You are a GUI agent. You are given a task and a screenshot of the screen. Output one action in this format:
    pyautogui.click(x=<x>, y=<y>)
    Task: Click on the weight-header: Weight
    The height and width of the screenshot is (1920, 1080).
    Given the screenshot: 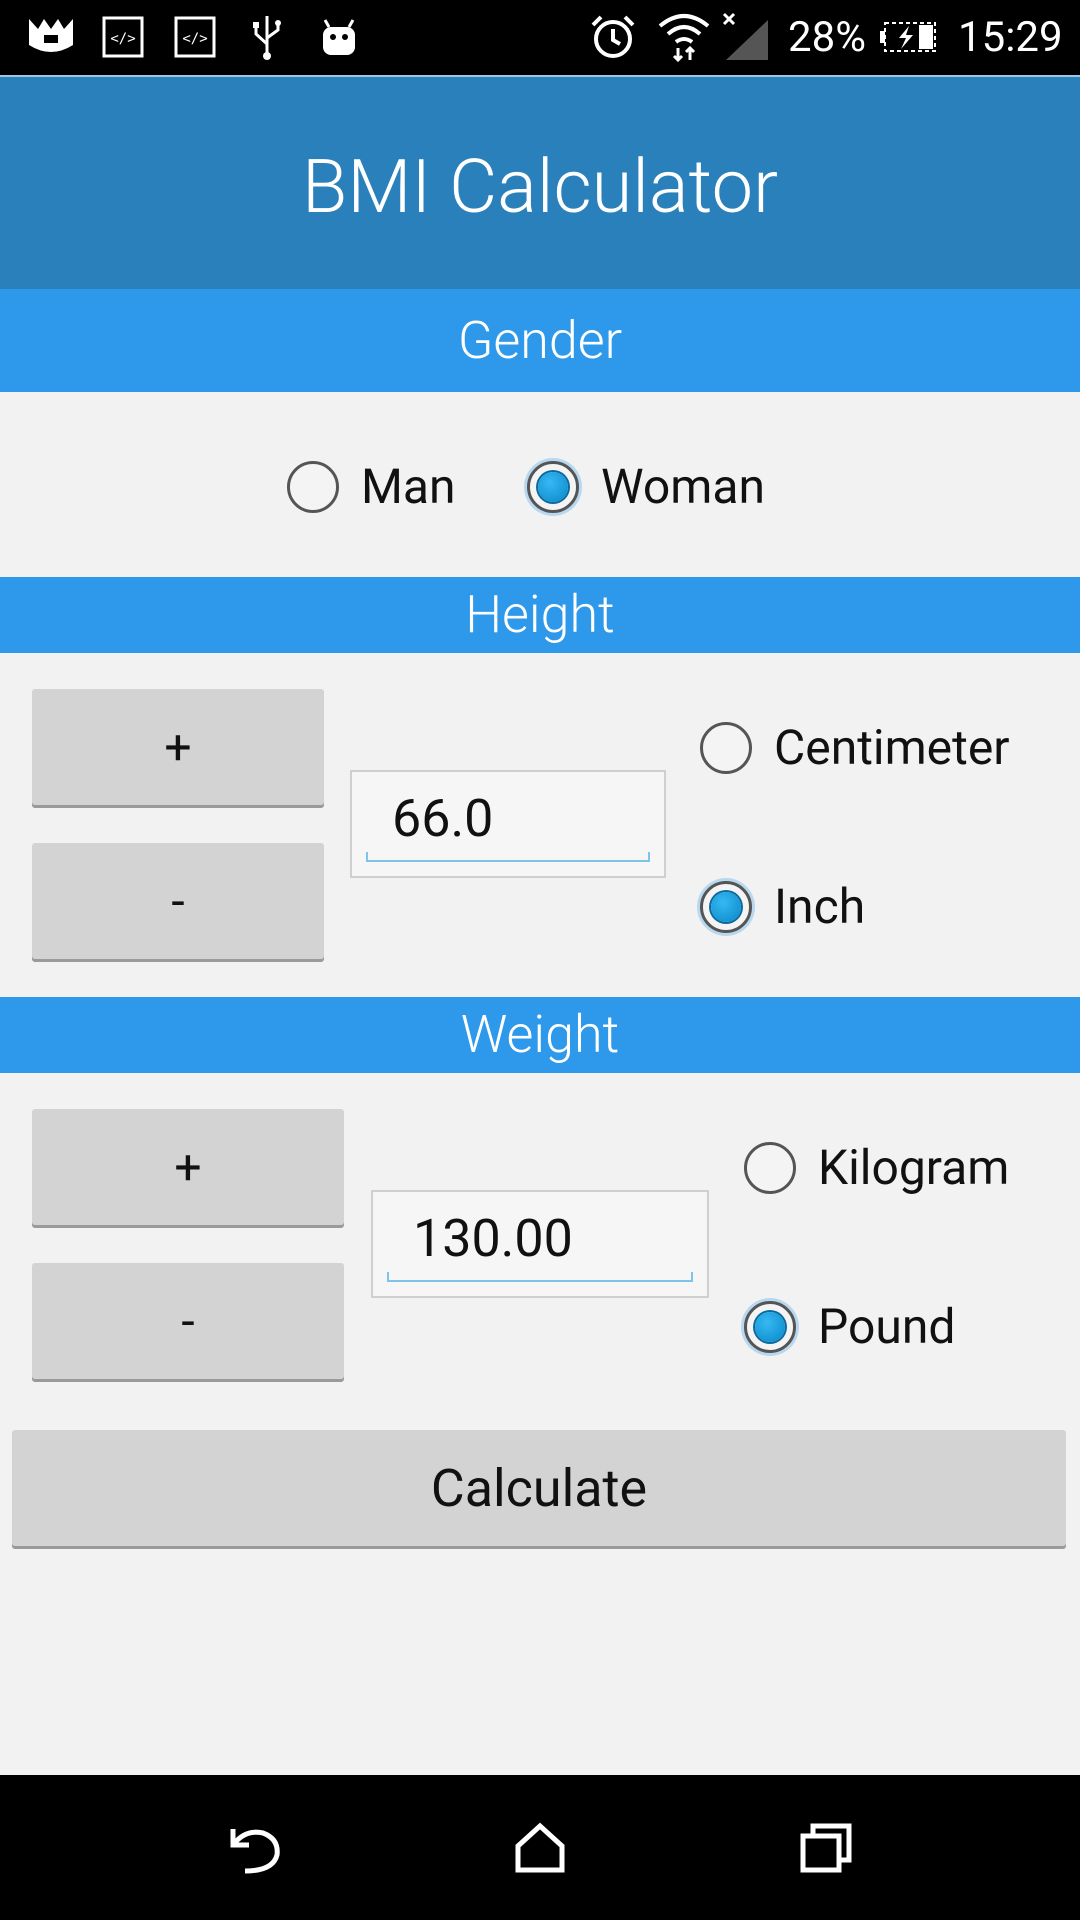 What is the action you would take?
    pyautogui.click(x=540, y=1035)
    